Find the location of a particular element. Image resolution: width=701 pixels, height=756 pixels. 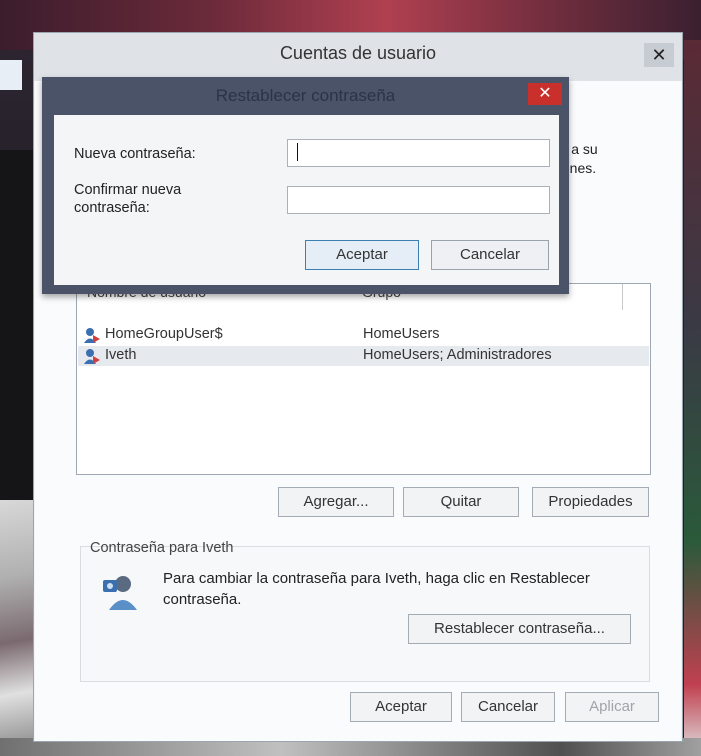

window-title-bar: Cuentas de usuario ✕ is located at coordinates (358, 57).